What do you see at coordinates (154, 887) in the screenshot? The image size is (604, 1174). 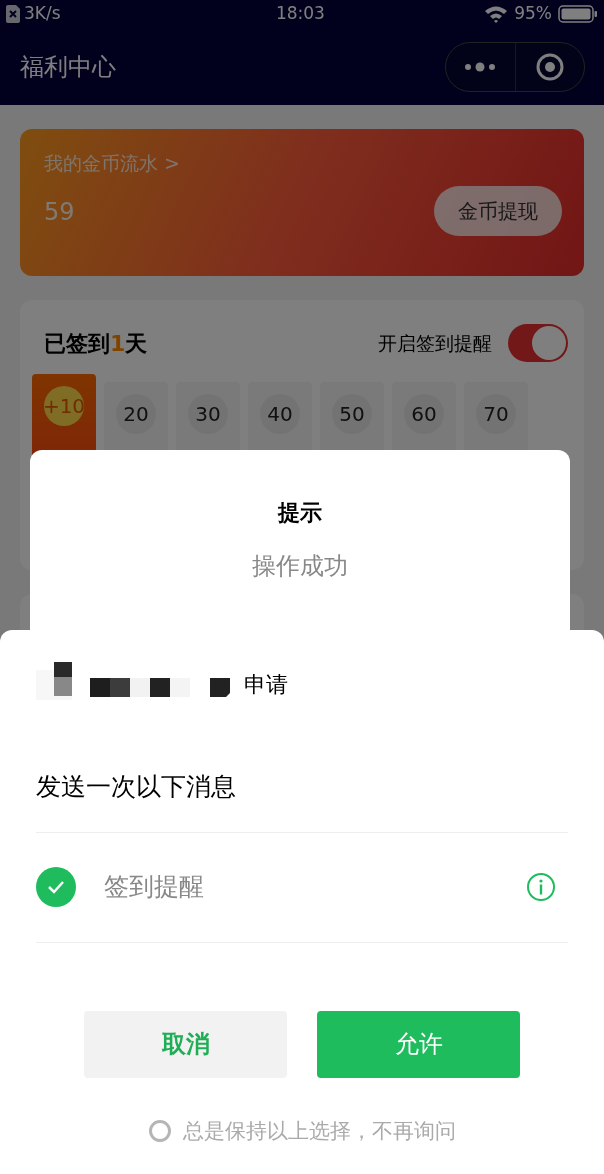 I see `message-item-label: 签到提醒` at bounding box center [154, 887].